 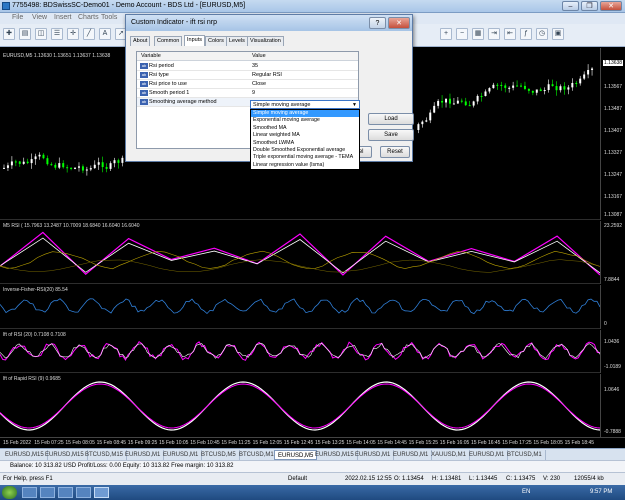 What do you see at coordinates (57, 34) in the screenshot?
I see `navigator-icon: ☰` at bounding box center [57, 34].